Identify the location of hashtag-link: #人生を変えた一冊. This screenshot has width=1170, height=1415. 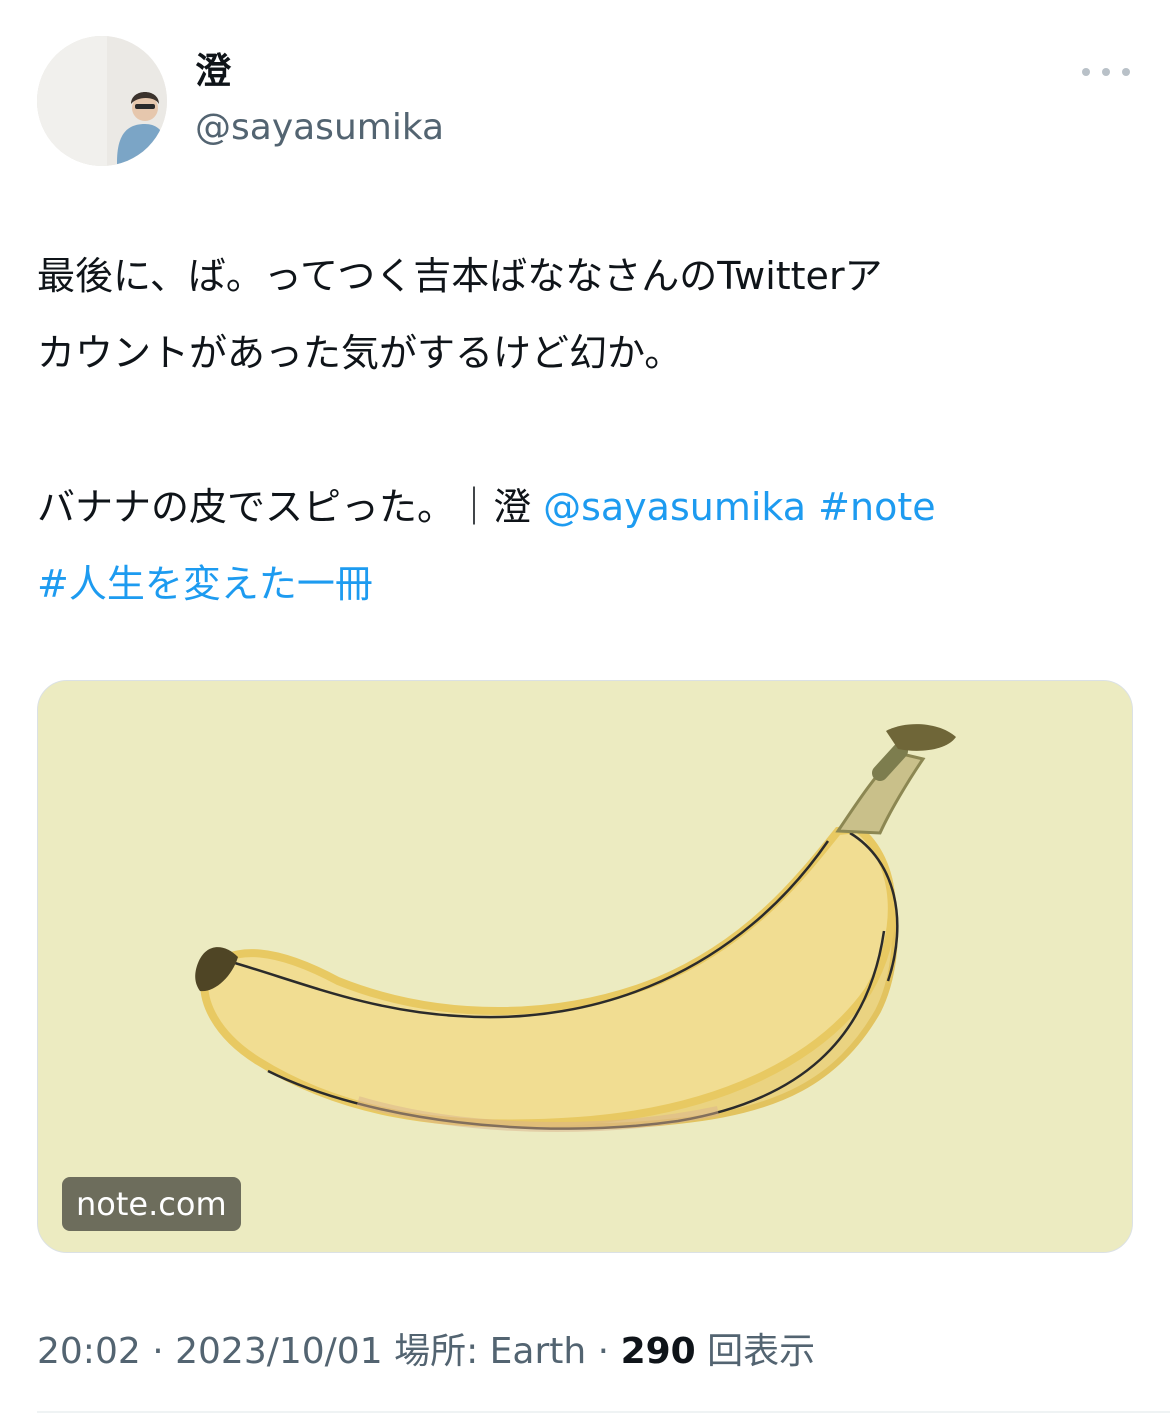
(205, 584).